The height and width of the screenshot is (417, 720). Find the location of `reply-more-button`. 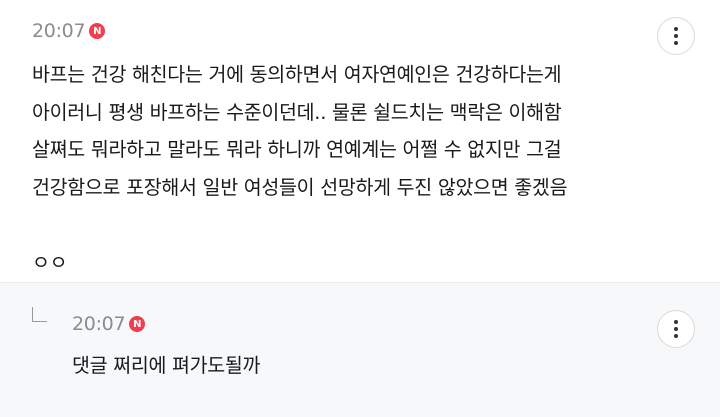

reply-more-button is located at coordinates (676, 329).